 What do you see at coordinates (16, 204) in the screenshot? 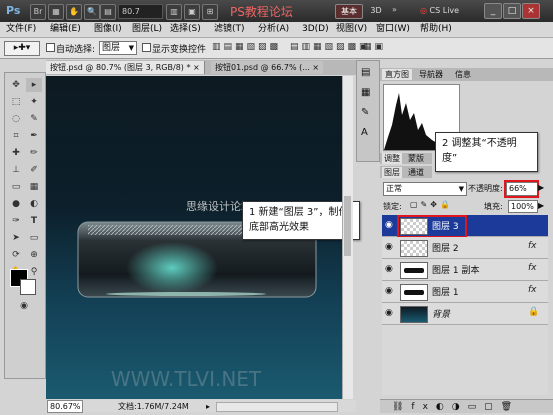
I see `blur-icon: ●` at bounding box center [16, 204].